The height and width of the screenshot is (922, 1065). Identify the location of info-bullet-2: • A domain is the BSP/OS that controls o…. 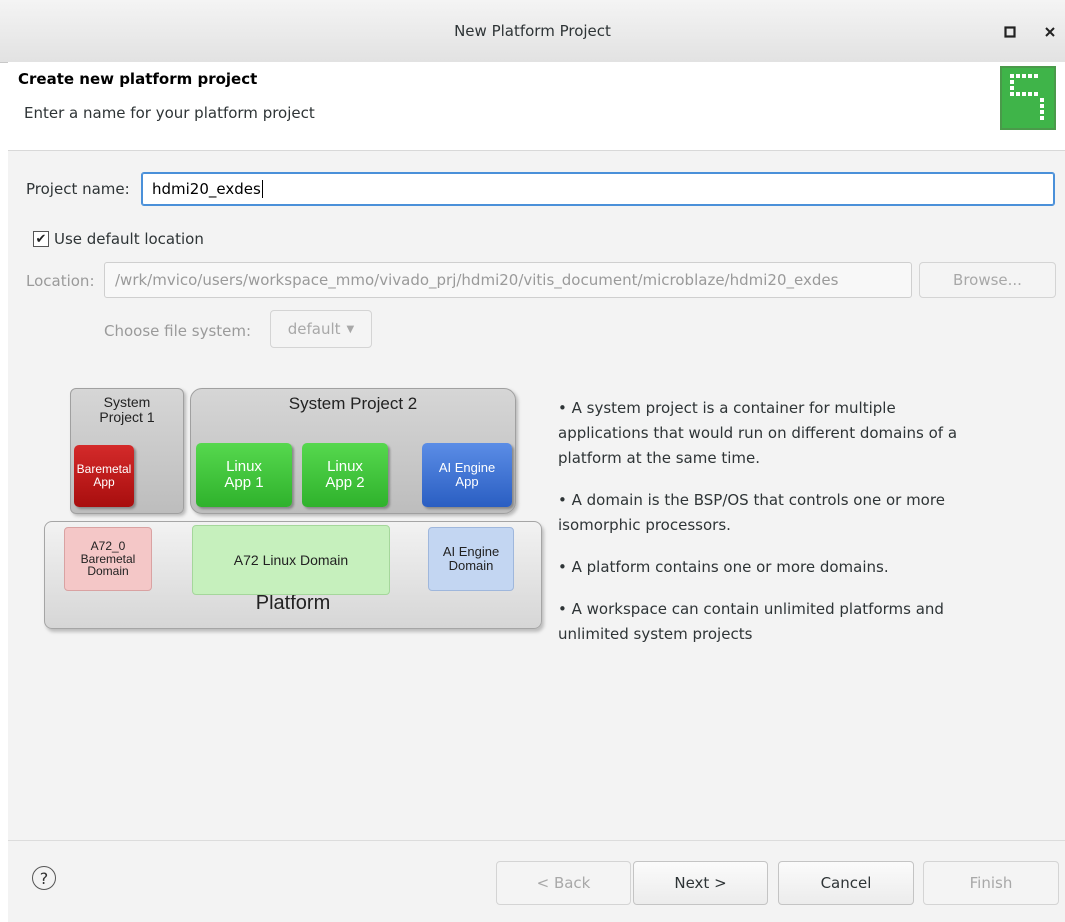
(751, 512).